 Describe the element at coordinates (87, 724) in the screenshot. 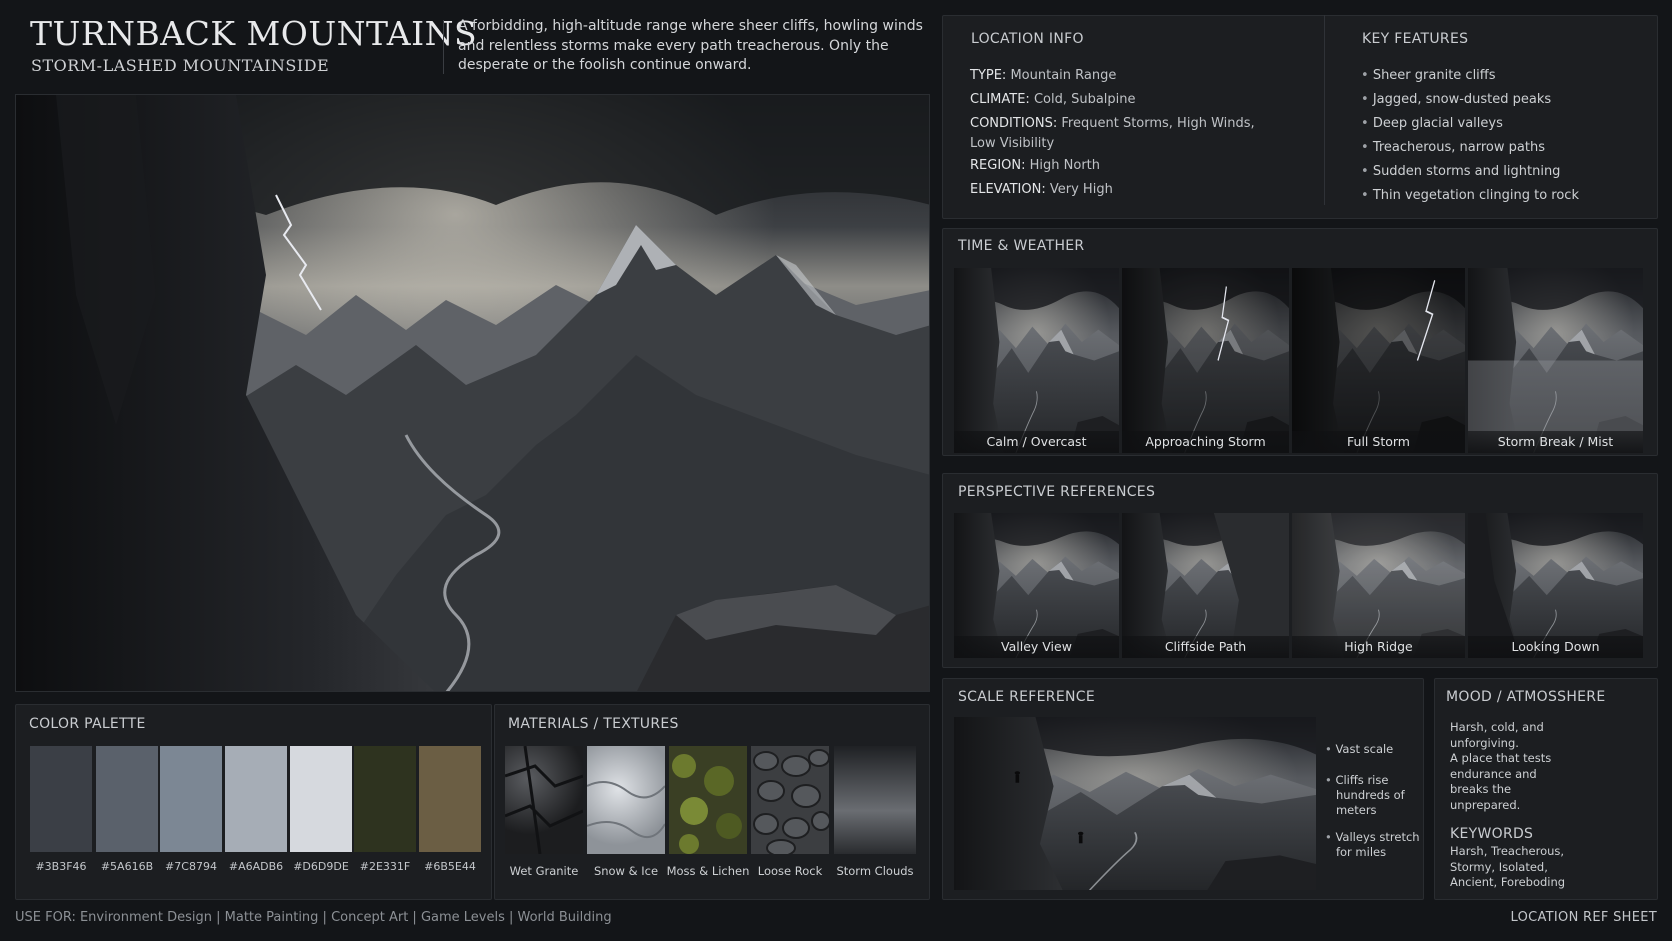

I see `color-palette-title: COLOR PALETTE` at that location.